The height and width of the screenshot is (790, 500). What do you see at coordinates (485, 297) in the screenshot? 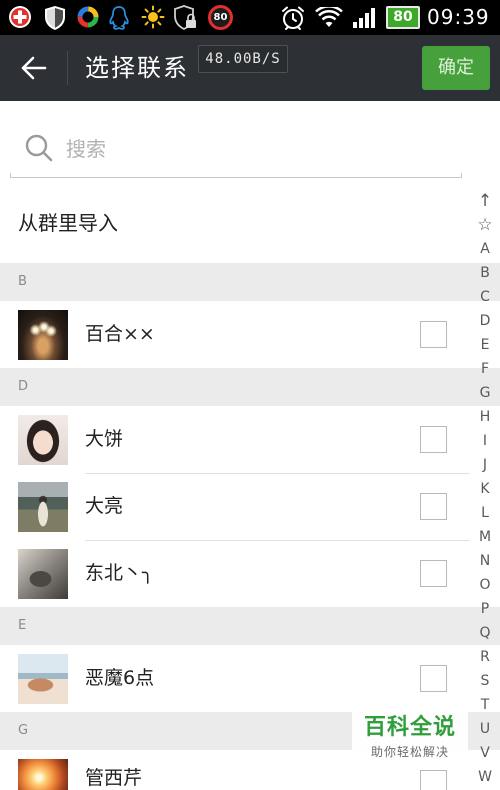
I see `index-letter: C` at bounding box center [485, 297].